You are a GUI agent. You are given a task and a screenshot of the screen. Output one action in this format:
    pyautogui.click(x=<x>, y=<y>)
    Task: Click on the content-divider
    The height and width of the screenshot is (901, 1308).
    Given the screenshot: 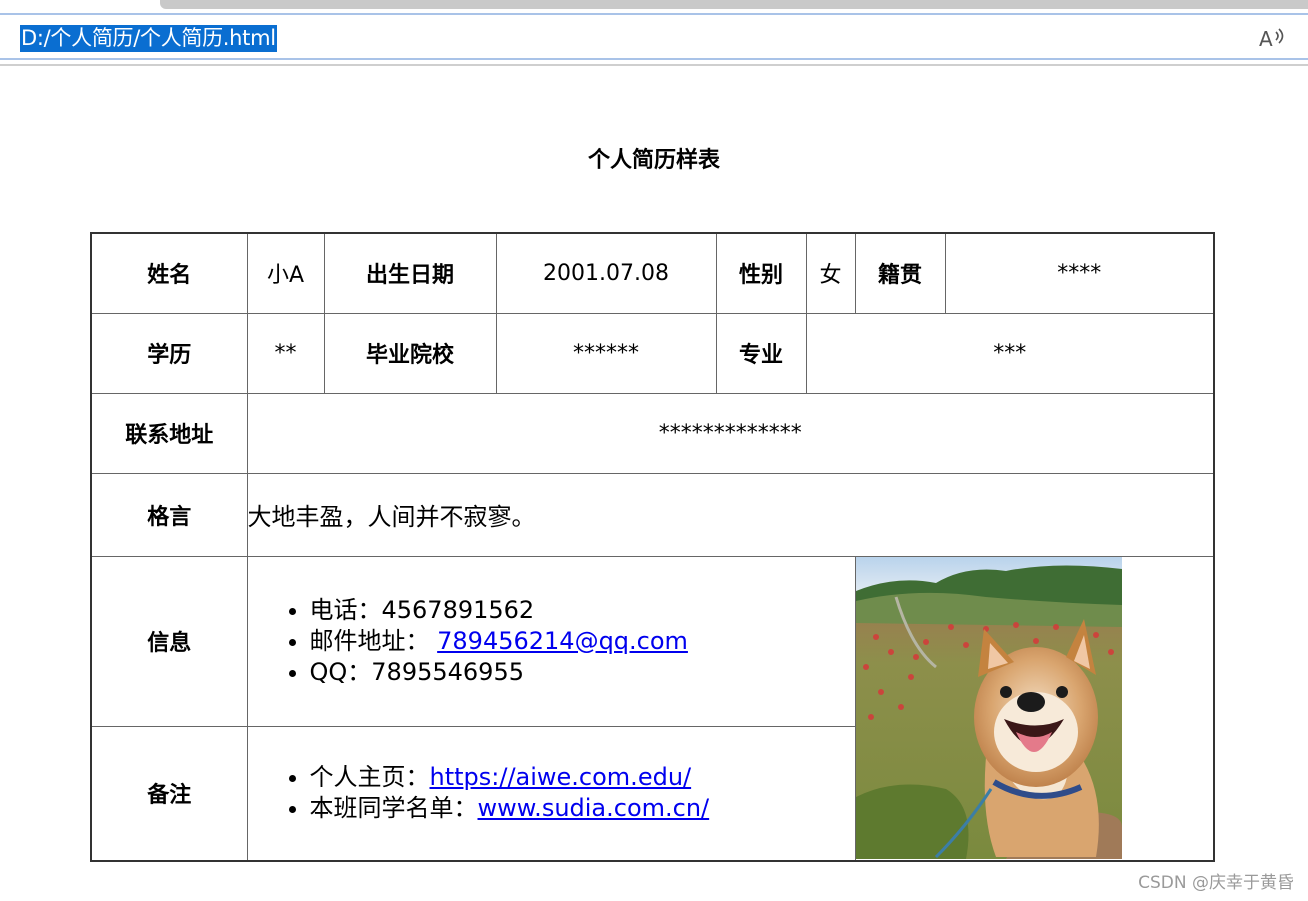 What is the action you would take?
    pyautogui.click(x=654, y=65)
    